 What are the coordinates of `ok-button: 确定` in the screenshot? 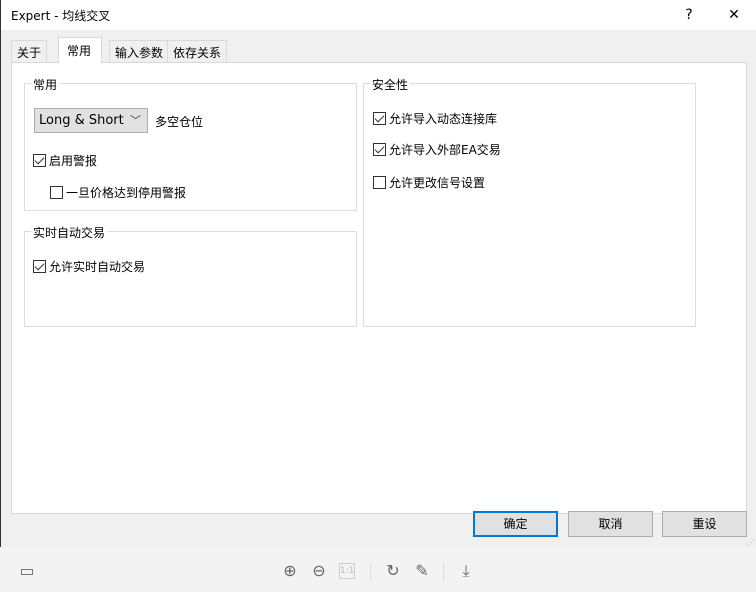 It's located at (515, 524).